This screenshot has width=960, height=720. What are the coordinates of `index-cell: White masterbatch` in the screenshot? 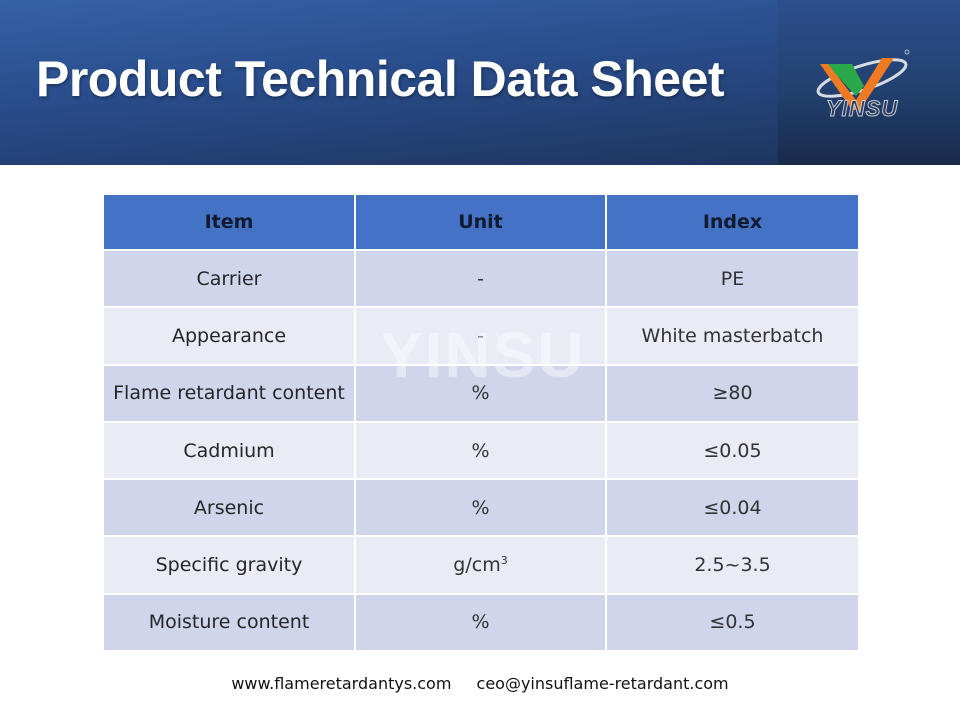 It's located at (732, 336).